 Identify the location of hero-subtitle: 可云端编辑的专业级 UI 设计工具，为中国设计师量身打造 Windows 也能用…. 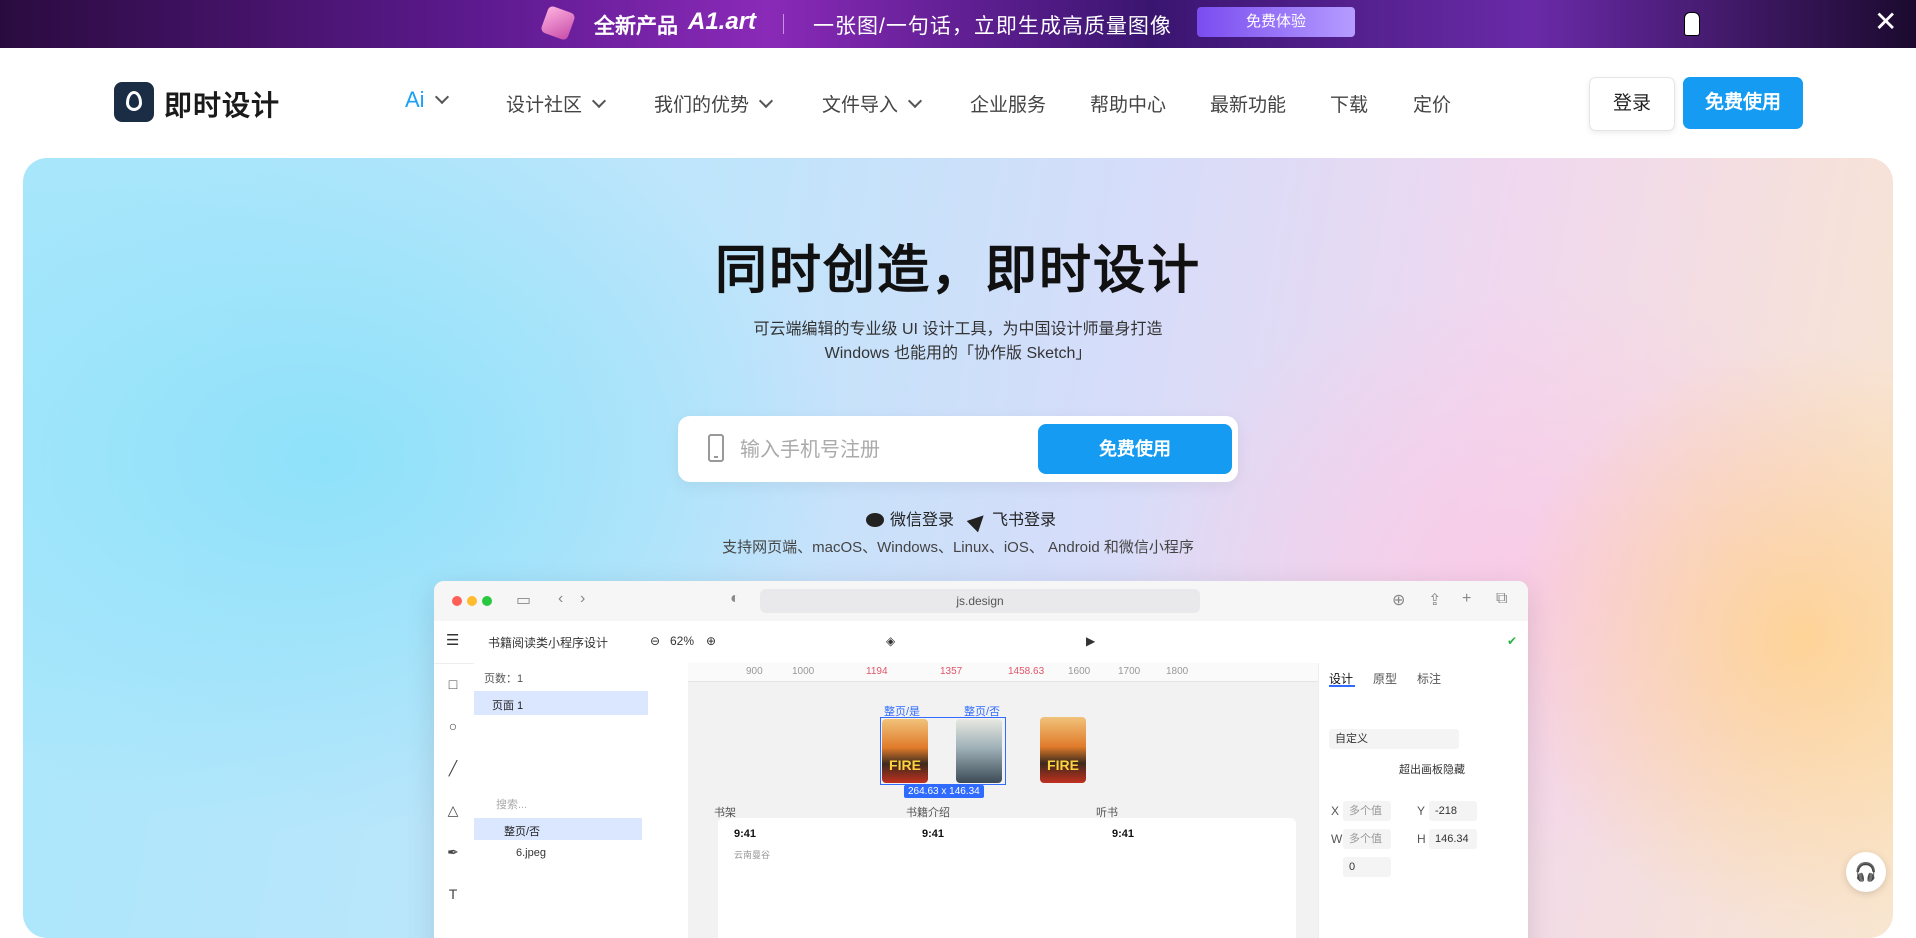
(958, 342).